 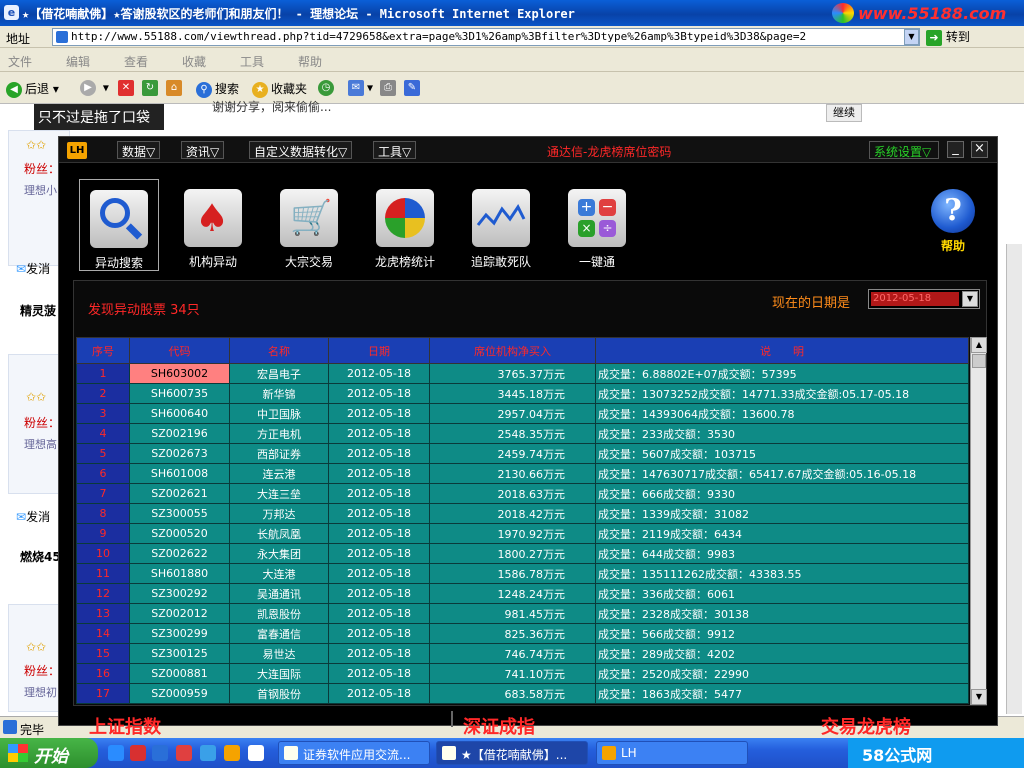 What do you see at coordinates (897, 755) in the screenshot?
I see `tray-brand: 58公式网` at bounding box center [897, 755].